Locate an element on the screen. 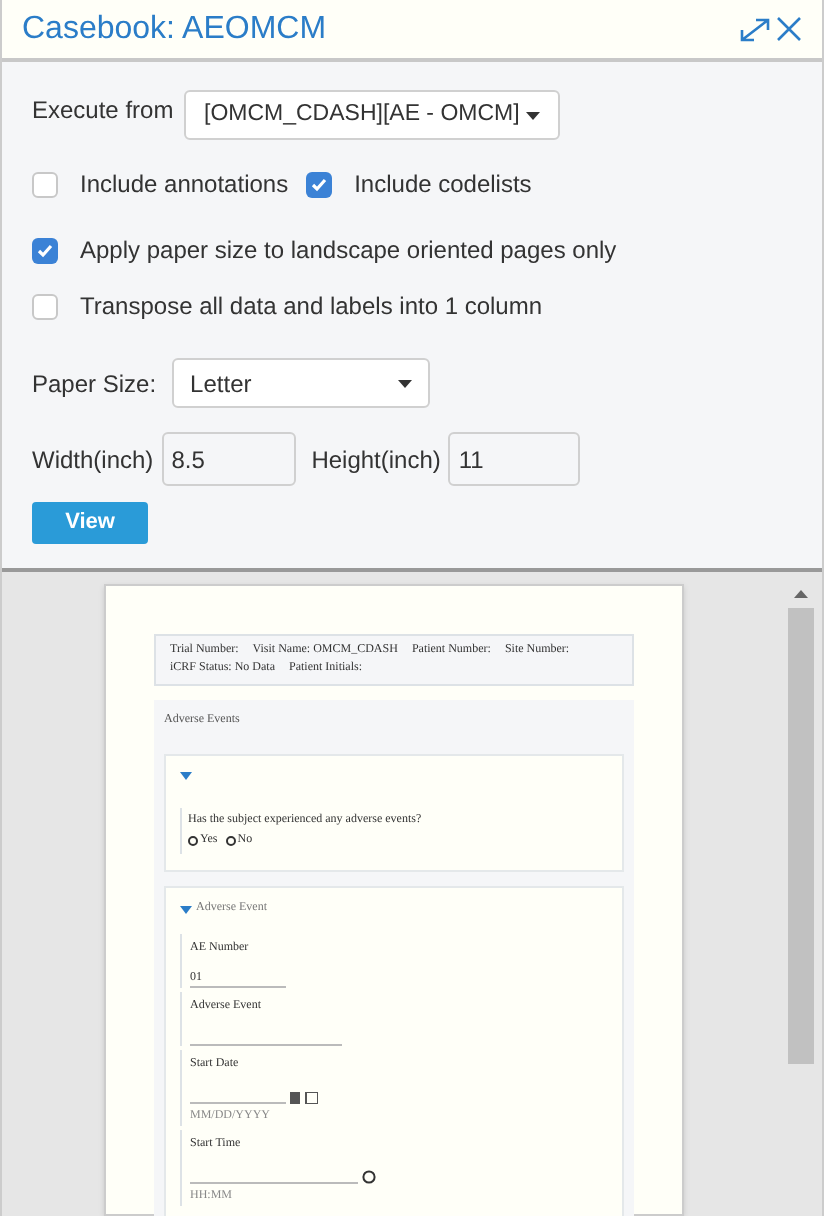  scroll-thumb is located at coordinates (800, 836).